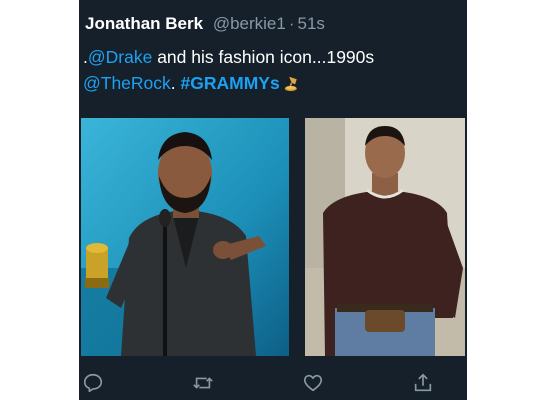 The height and width of the screenshot is (400, 533). I want to click on display-name: Jonathan Berk, so click(144, 23).